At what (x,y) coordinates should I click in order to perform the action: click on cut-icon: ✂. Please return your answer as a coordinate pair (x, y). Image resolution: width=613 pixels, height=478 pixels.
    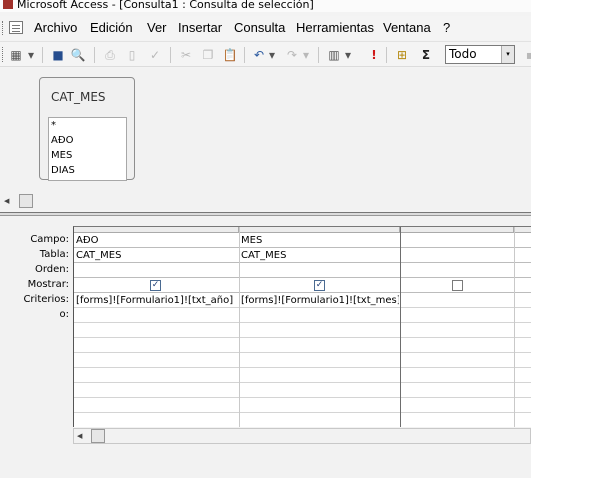
    Looking at the image, I should click on (186, 55).